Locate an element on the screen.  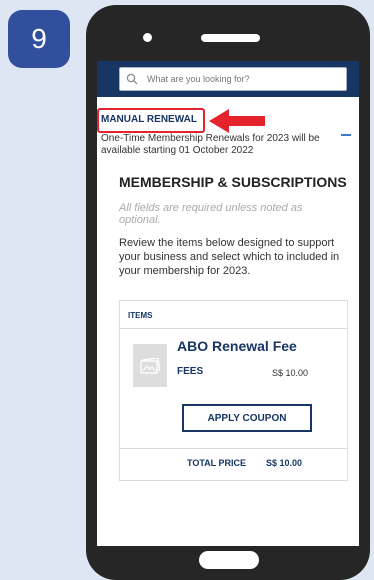
top-navigation-bar: What are you looking for? is located at coordinates (228, 79).